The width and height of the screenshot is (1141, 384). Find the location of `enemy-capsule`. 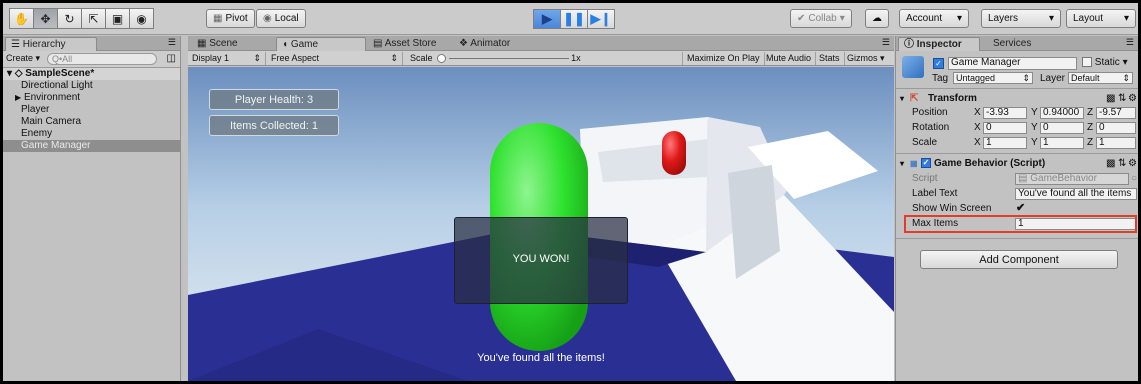

enemy-capsule is located at coordinates (674, 153).